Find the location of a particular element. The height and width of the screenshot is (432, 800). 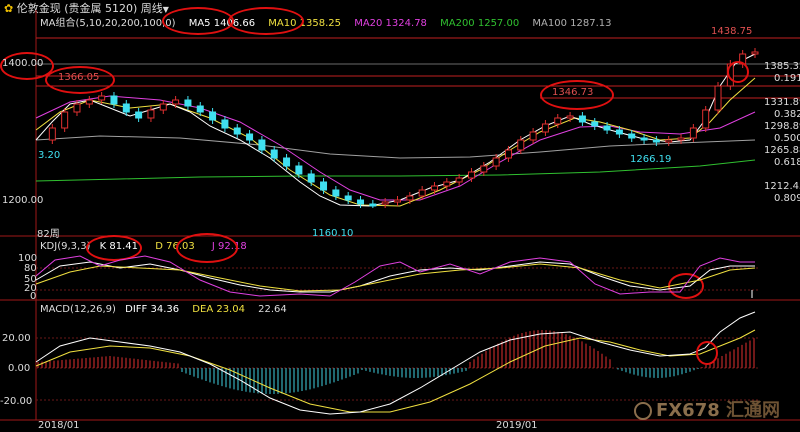

macd-histogram is located at coordinates (396, 362).